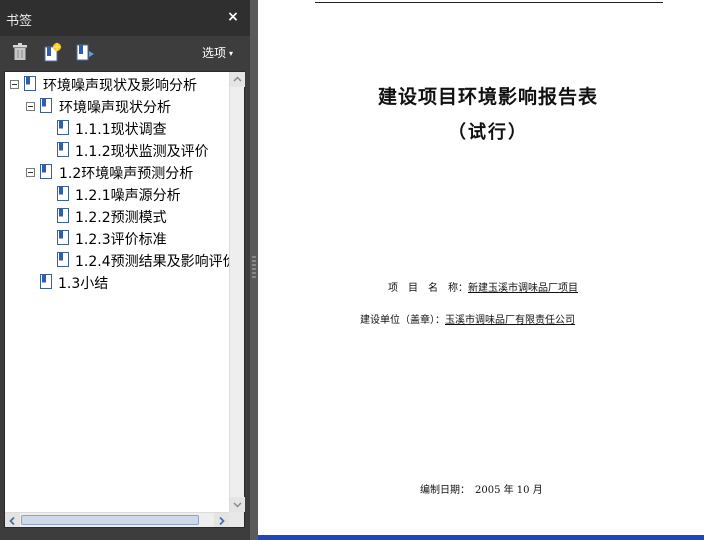 The height and width of the screenshot is (540, 704). Describe the element at coordinates (481, 490) in the screenshot. I see `compile-date: 编制日期： 2005 年 10 月` at that location.